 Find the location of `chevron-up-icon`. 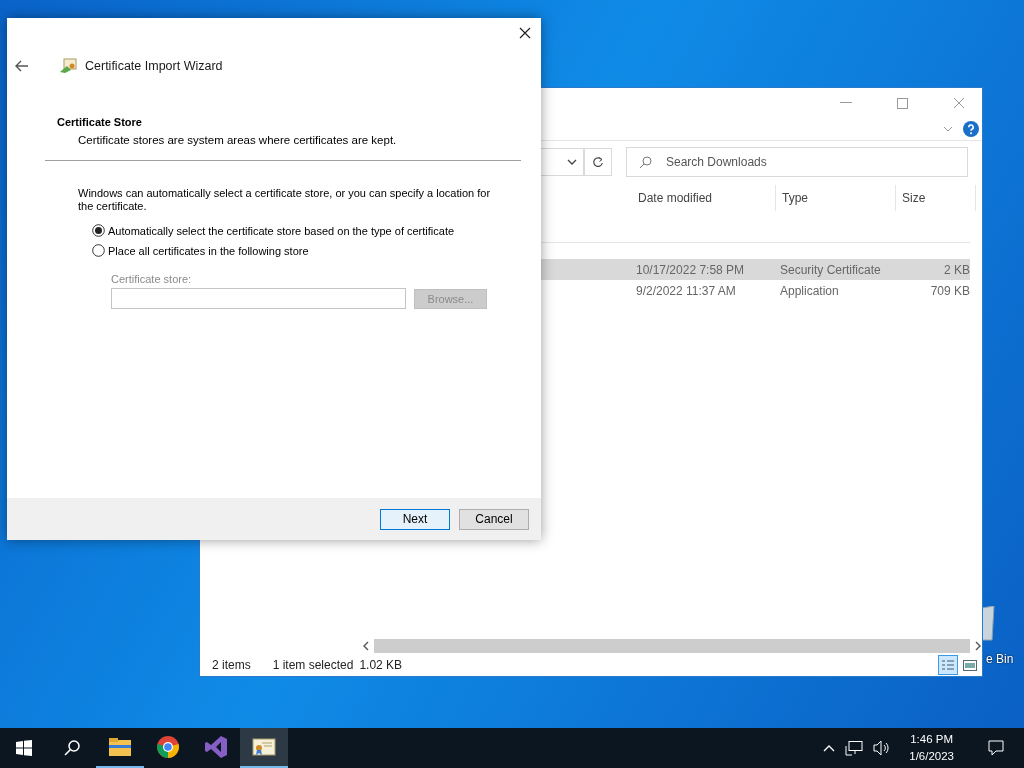

chevron-up-icon is located at coordinates (829, 748).